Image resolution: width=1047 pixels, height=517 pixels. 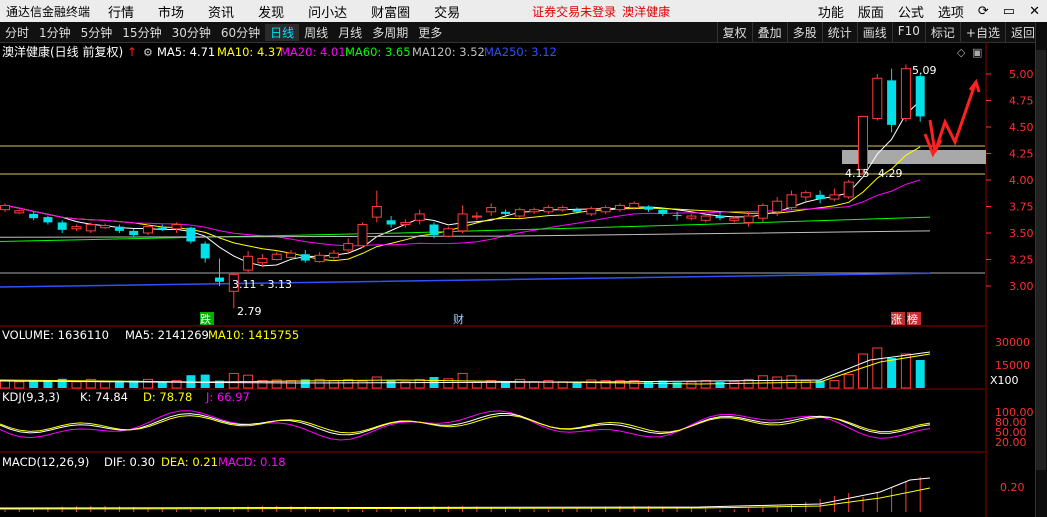 What do you see at coordinates (1021, 74) in the screenshot?
I see `price-tick-label: 5.00` at bounding box center [1021, 74].